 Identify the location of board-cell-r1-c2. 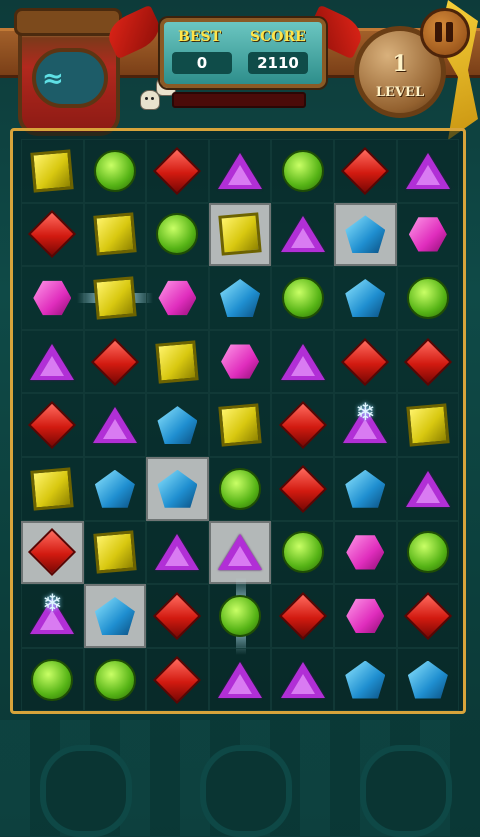
(115, 171).